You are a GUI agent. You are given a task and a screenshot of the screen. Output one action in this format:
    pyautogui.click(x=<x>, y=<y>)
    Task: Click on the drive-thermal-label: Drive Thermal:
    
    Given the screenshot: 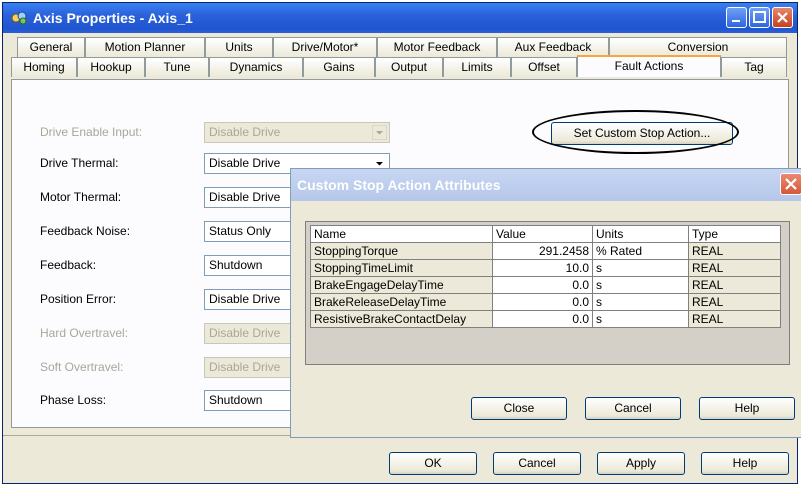 What is the action you would take?
    pyautogui.click(x=79, y=163)
    